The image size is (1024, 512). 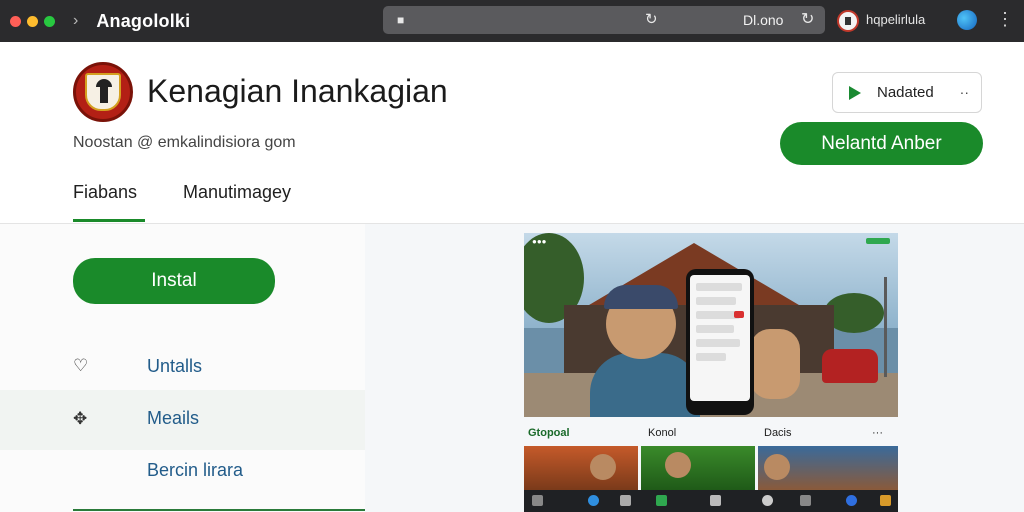 What do you see at coordinates (885, 500) in the screenshot?
I see `store-icon` at bounding box center [885, 500].